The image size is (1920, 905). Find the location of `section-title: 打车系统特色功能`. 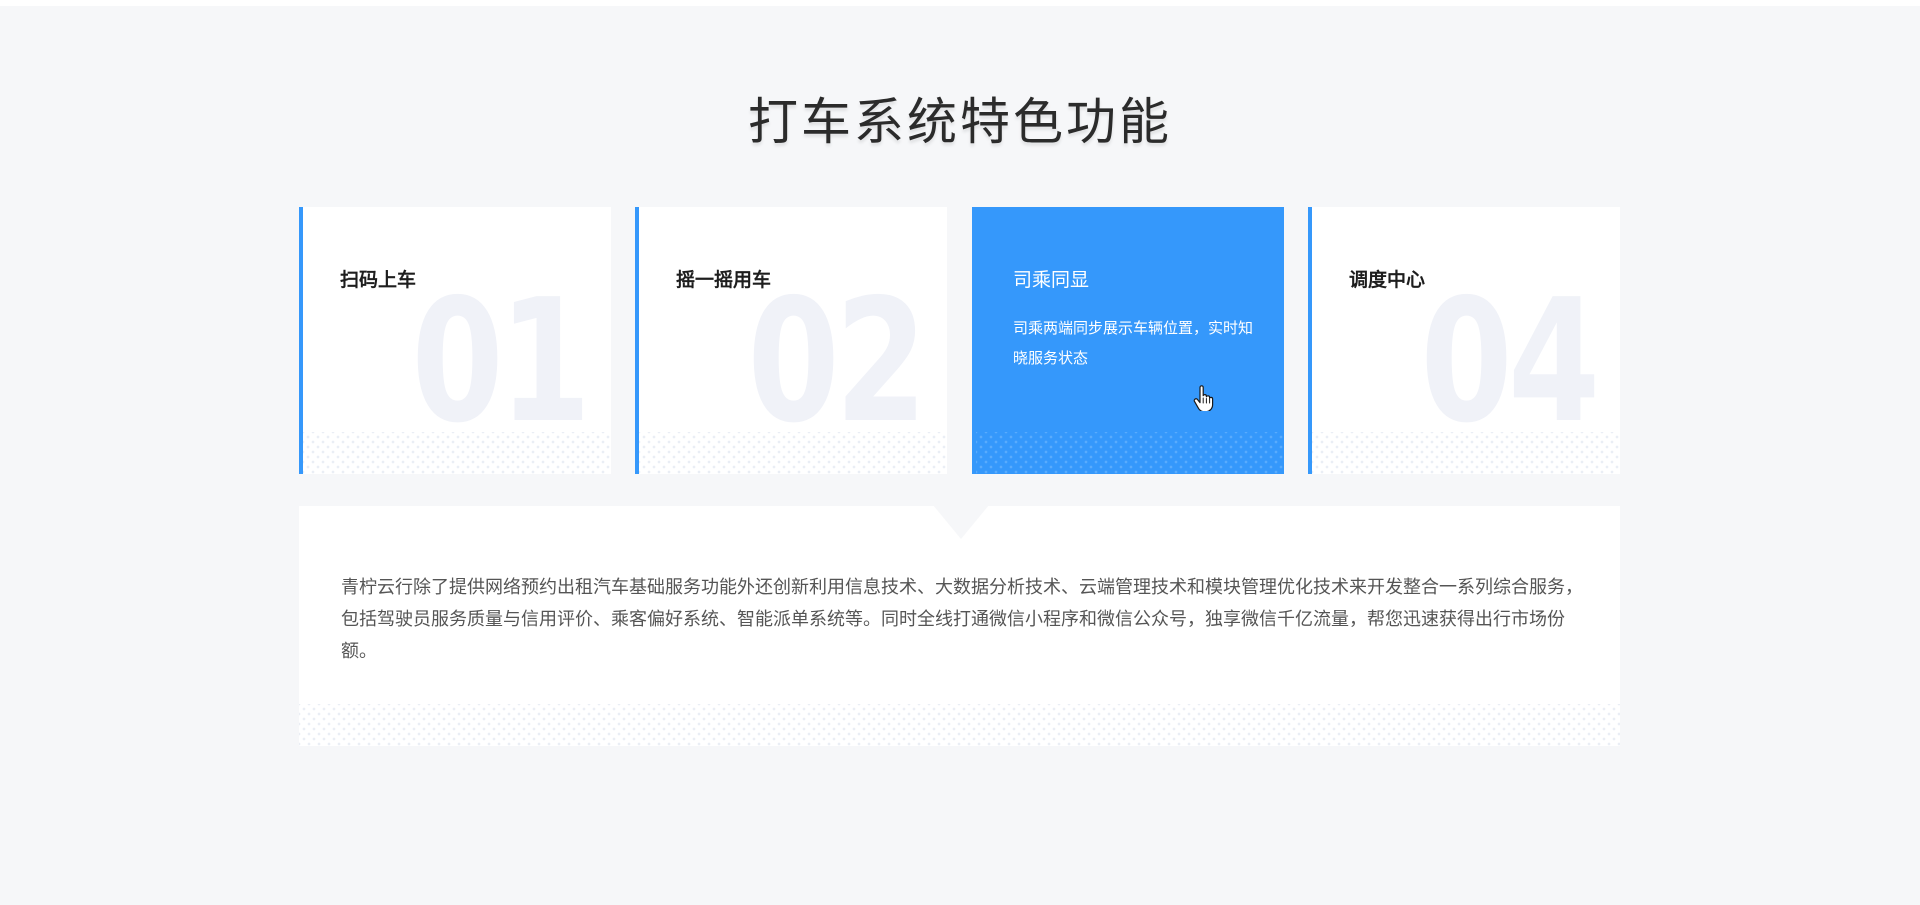

section-title: 打车系统特色功能 is located at coordinates (960, 122).